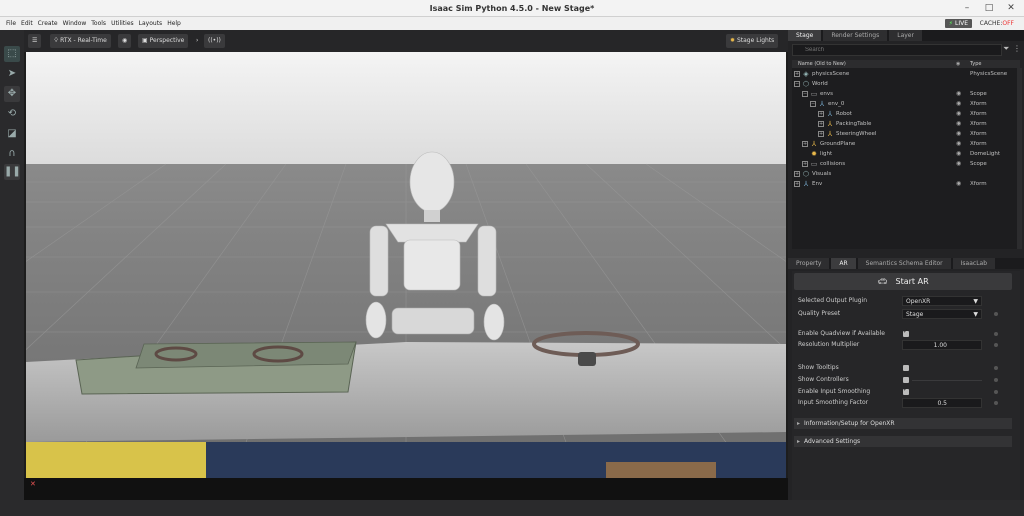 This screenshot has height=516, width=1024. I want to click on tab-render-settings: Render Settings, so click(855, 35).